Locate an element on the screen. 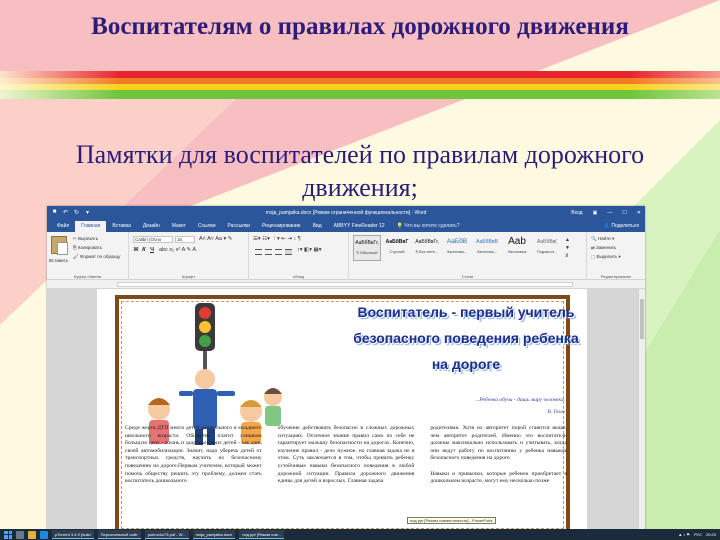 This screenshot has height=540, width=720. taskbar-item-utorrent: µTorrent 3.4.9 (build is located at coordinates (73, 534).